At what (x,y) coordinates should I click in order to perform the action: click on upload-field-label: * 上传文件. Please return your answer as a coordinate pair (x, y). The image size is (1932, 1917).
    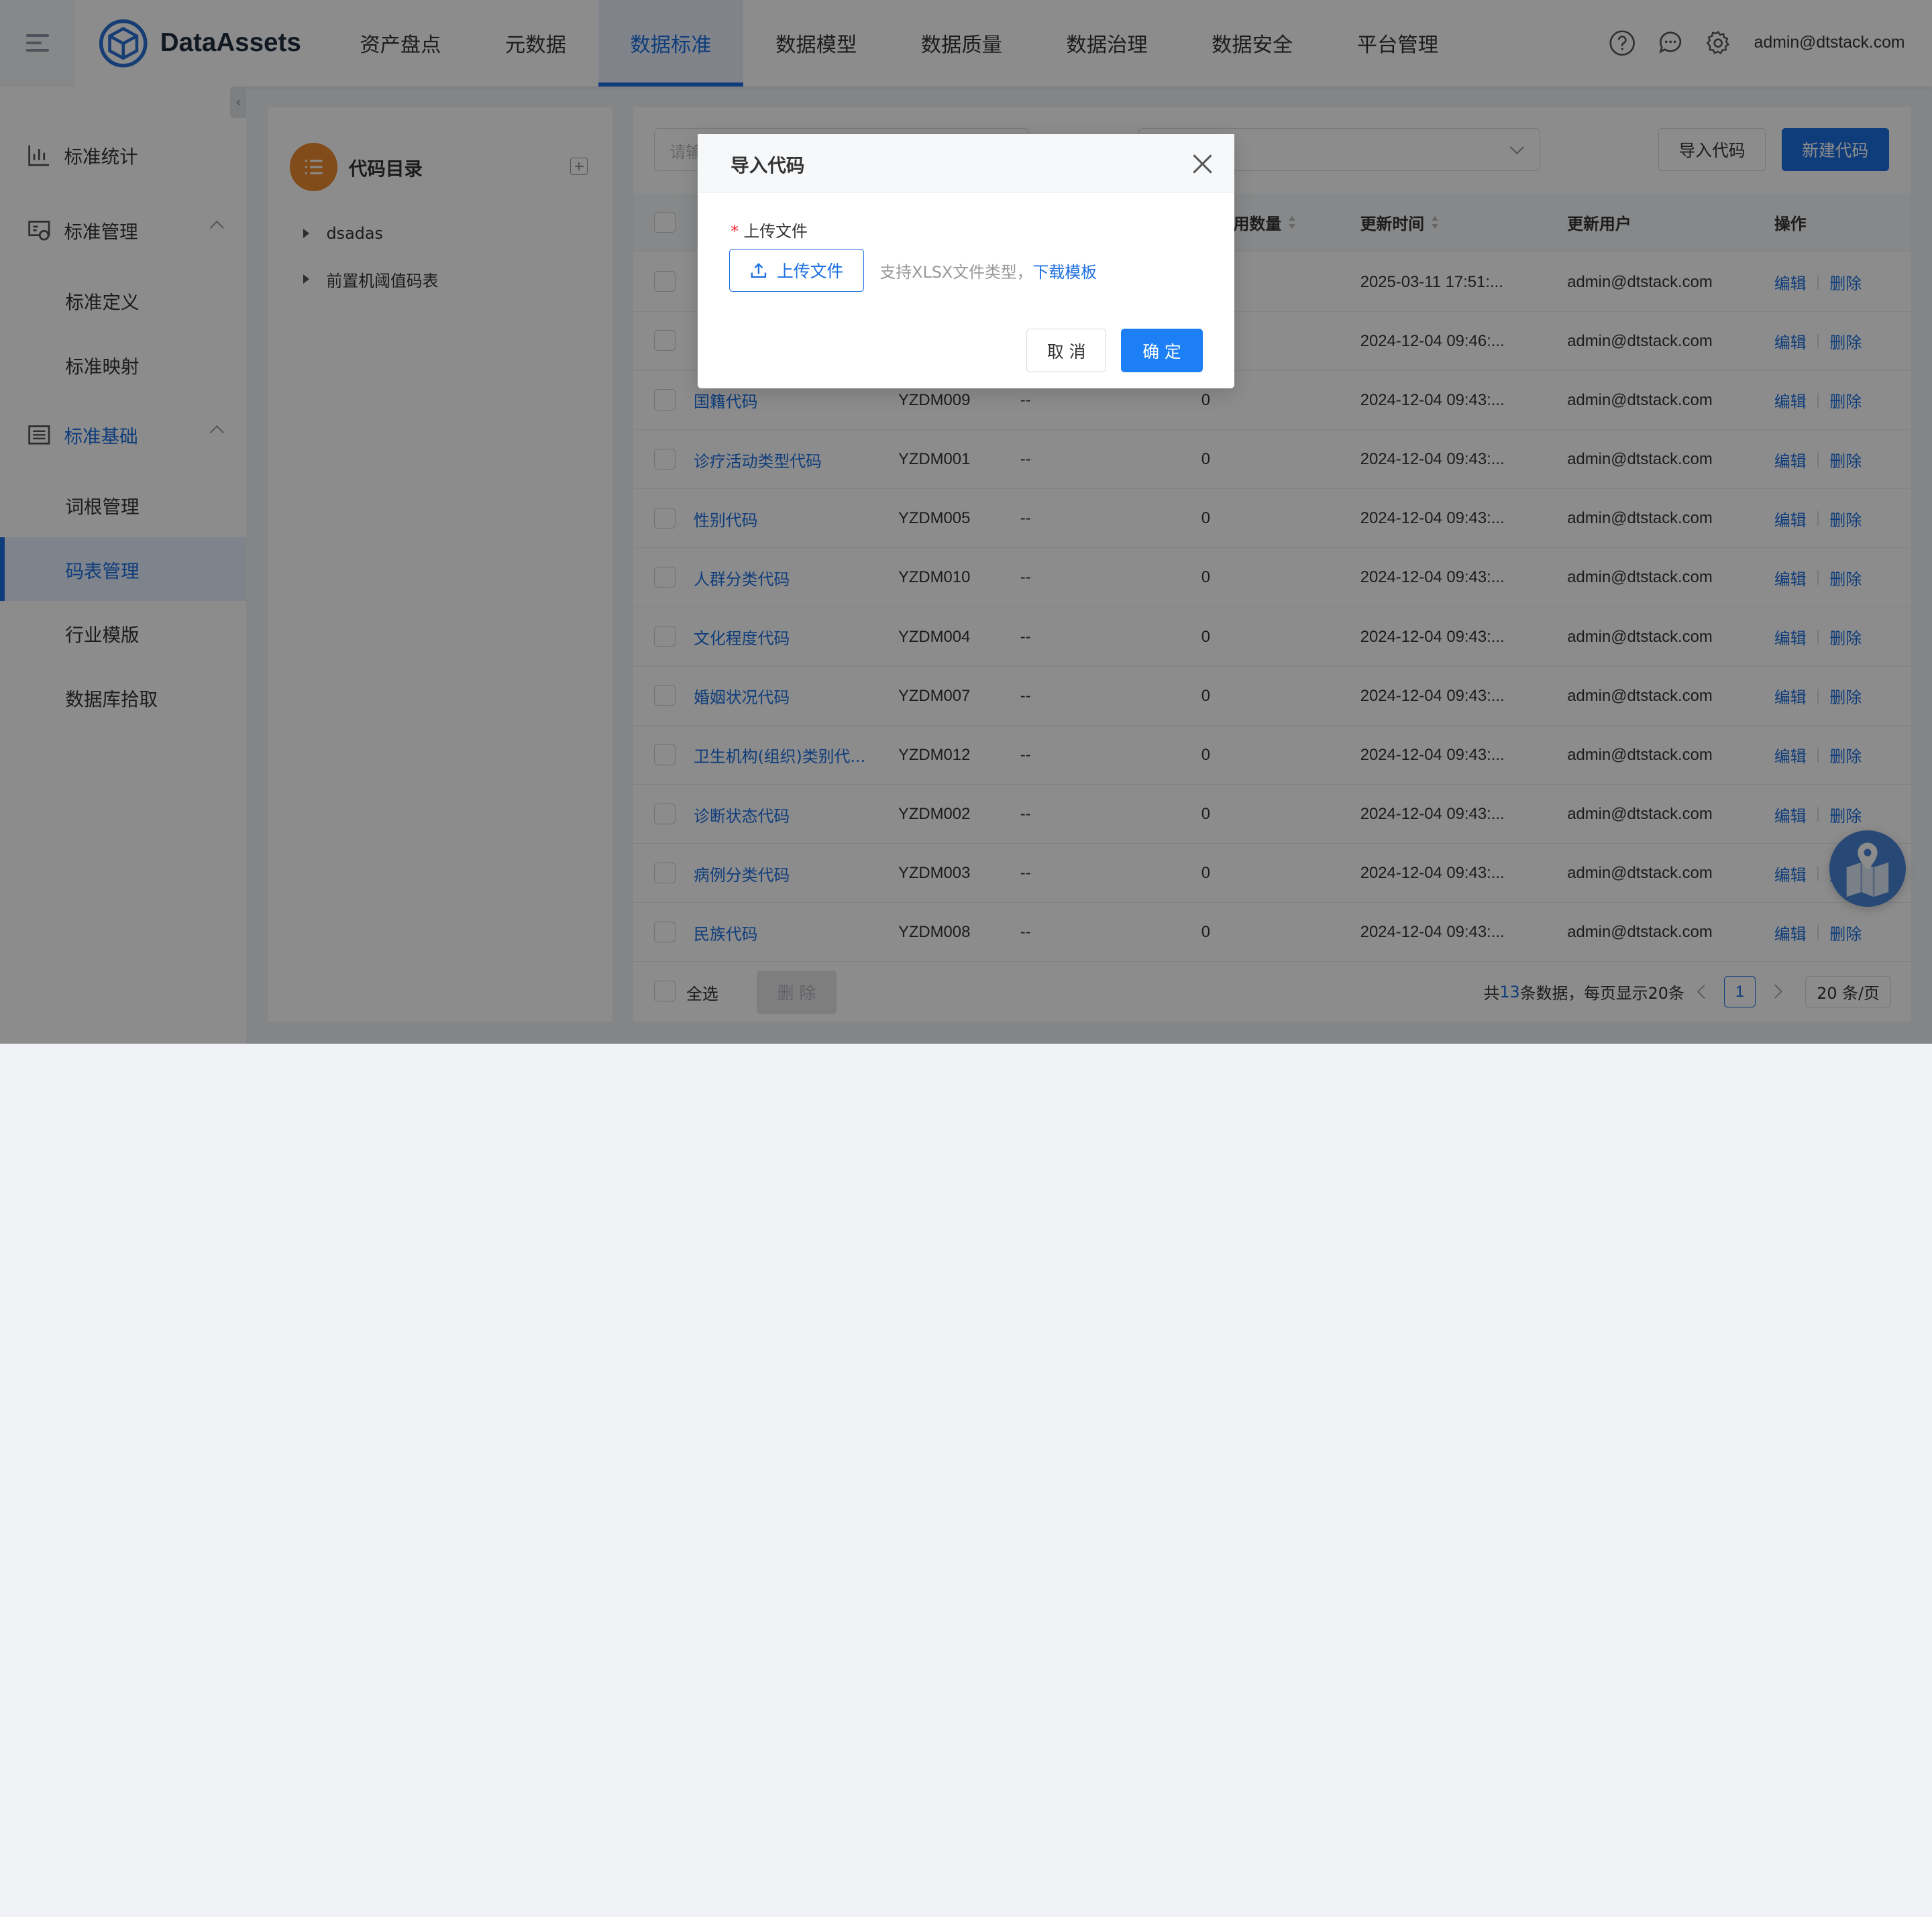
    Looking at the image, I should click on (769, 229).